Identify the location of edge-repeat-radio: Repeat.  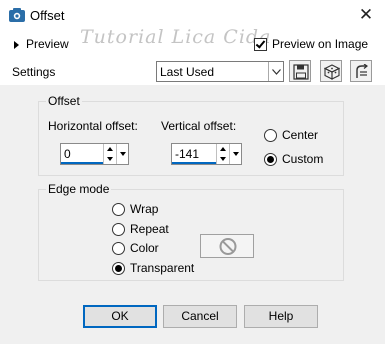
(140, 229).